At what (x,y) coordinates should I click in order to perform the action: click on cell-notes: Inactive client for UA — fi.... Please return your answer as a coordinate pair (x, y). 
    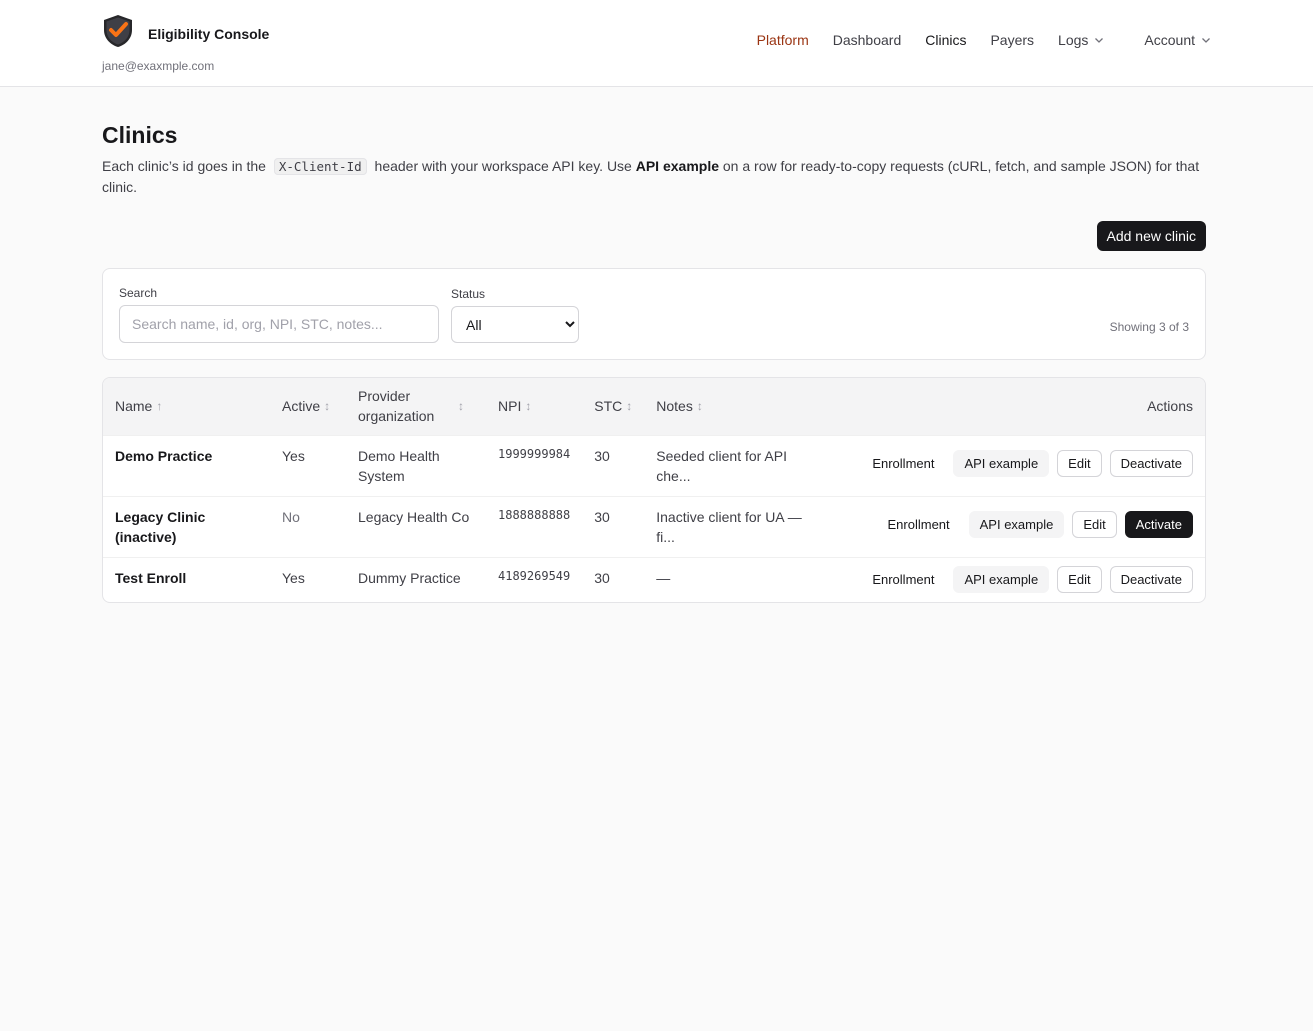
    Looking at the image, I should click on (729, 526).